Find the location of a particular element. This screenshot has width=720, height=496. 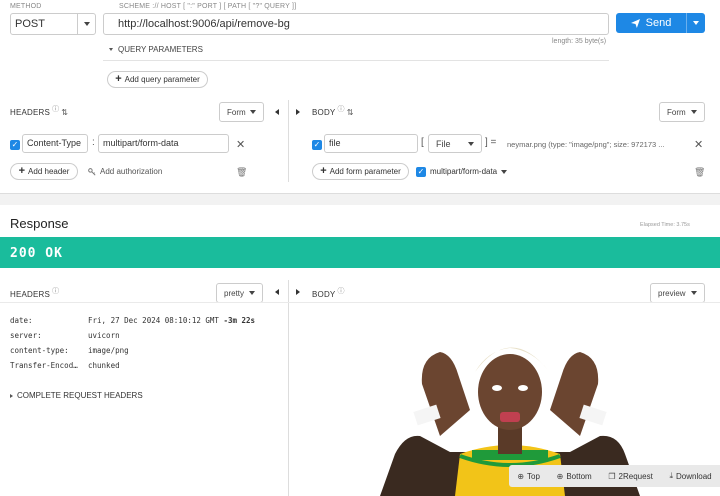

response-header-value: Fri, 27 Dec 2024 08:10:12 GMT -3m 22s is located at coordinates (171, 320).